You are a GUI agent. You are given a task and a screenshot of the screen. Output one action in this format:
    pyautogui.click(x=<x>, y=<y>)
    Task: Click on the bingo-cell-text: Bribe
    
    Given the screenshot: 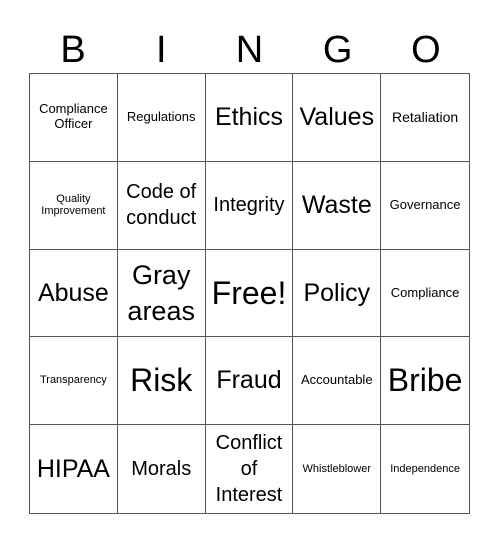 What is the action you would take?
    pyautogui.click(x=425, y=380)
    